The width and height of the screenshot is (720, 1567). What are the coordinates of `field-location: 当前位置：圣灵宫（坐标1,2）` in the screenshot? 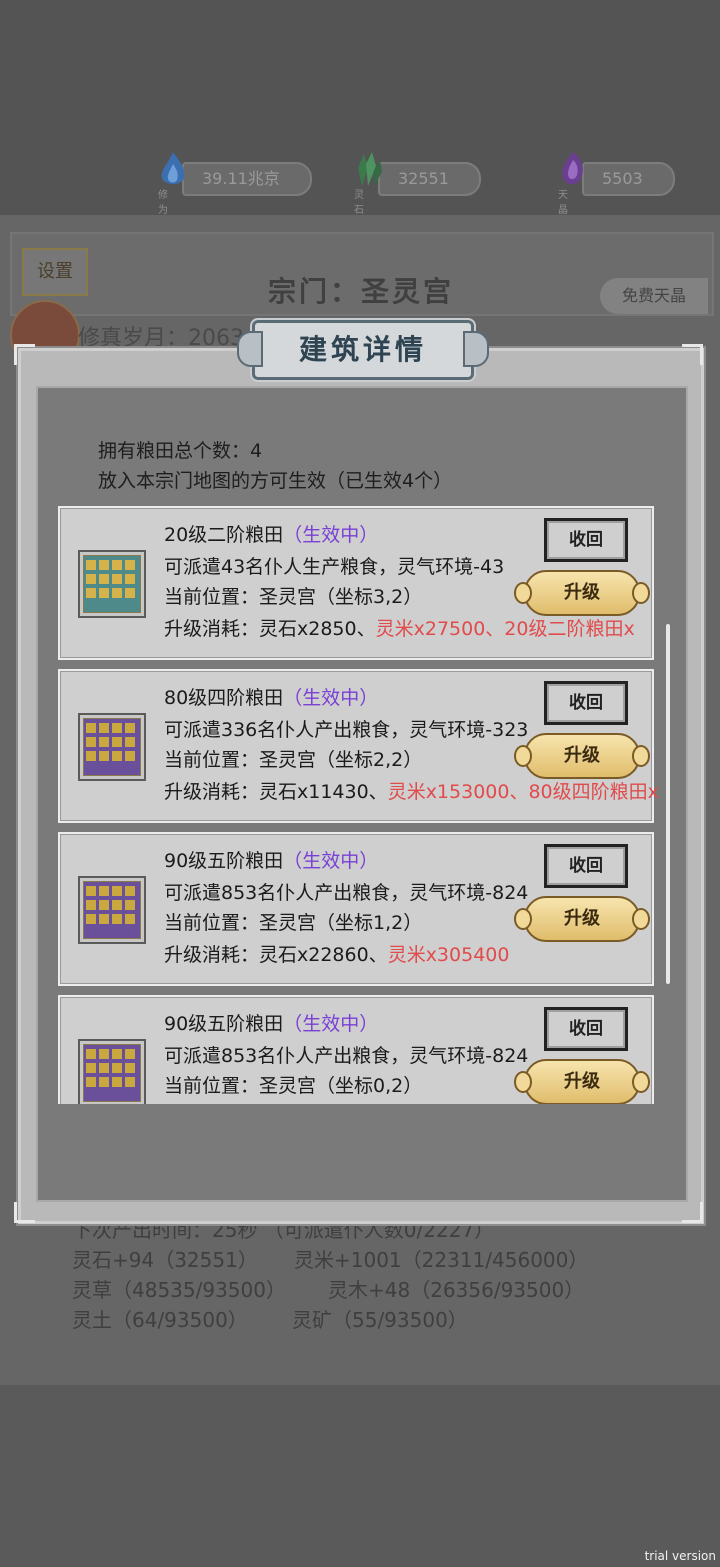 It's located at (293, 923).